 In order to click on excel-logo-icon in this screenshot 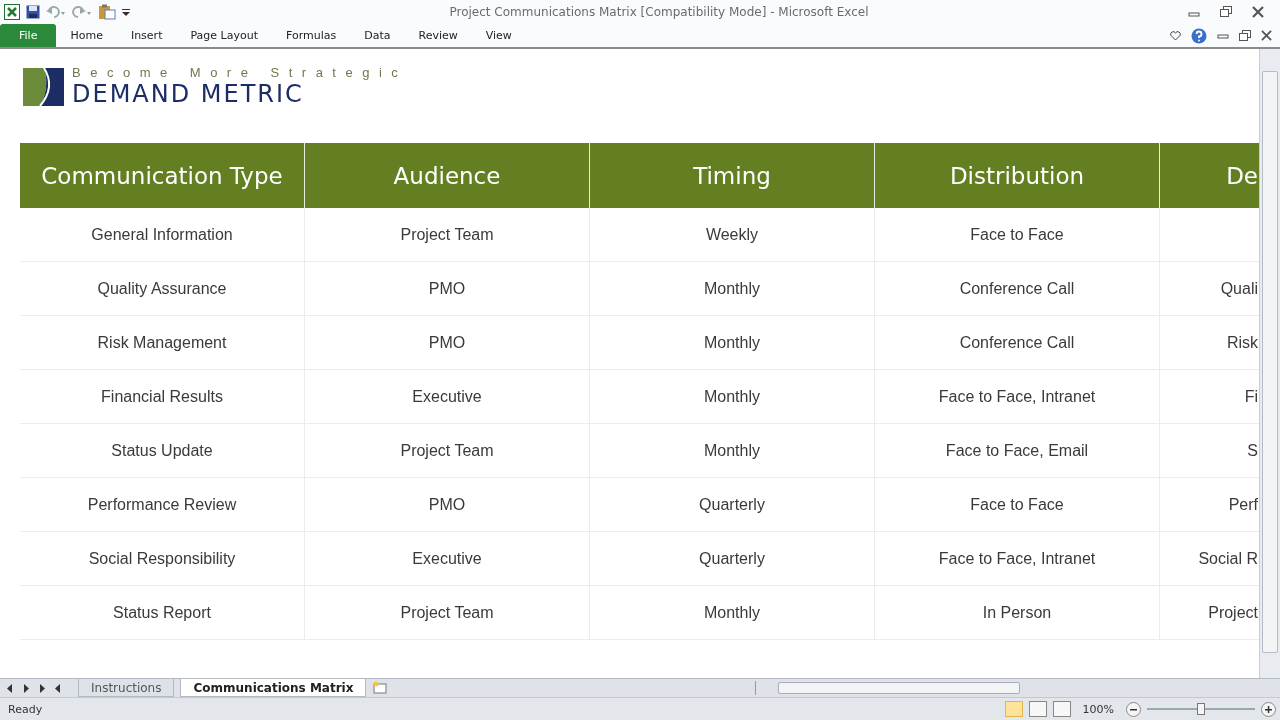, I will do `click(12, 12)`.